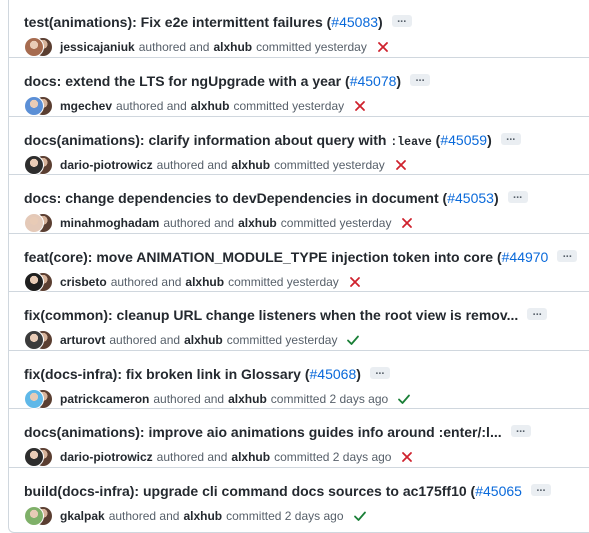 This screenshot has width=589, height=533. Describe the element at coordinates (86, 106) in the screenshot. I see `author-login: mgechev` at that location.